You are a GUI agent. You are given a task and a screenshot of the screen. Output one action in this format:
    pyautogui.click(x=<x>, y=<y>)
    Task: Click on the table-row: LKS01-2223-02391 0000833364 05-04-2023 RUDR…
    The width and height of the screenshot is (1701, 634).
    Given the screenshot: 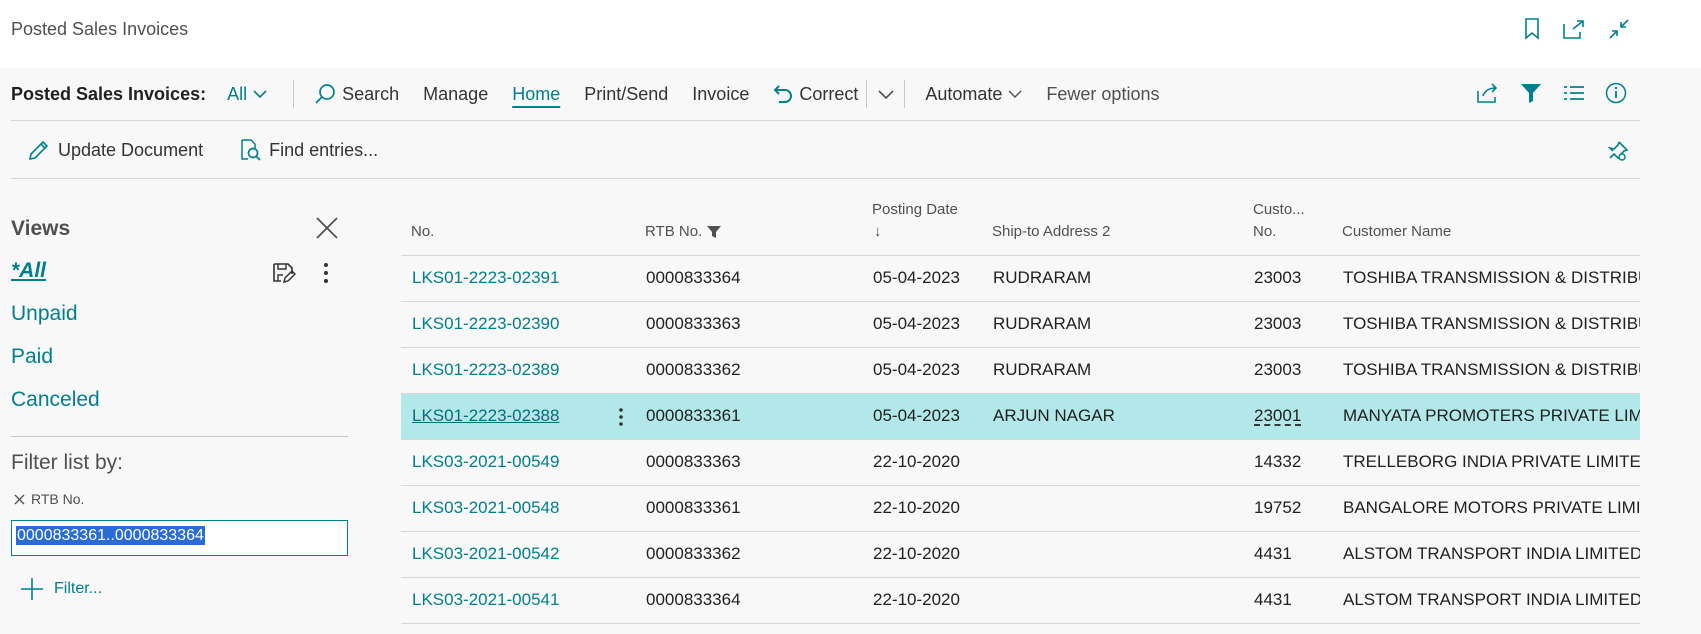 What is the action you would take?
    pyautogui.click(x=1020, y=279)
    